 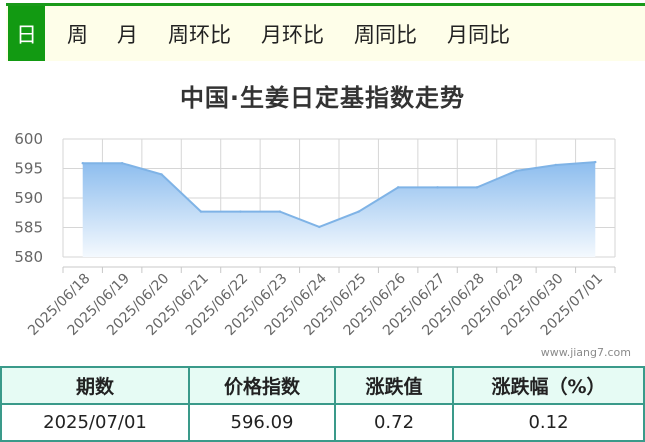 I want to click on cell-period: 2025/07/01, so click(x=95, y=422).